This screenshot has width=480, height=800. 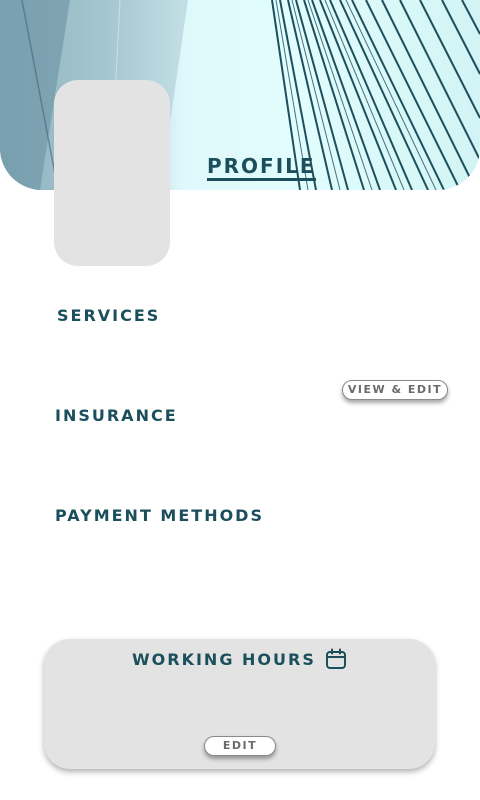 I want to click on working-hours-title: WORKING HOURS, so click(x=224, y=659).